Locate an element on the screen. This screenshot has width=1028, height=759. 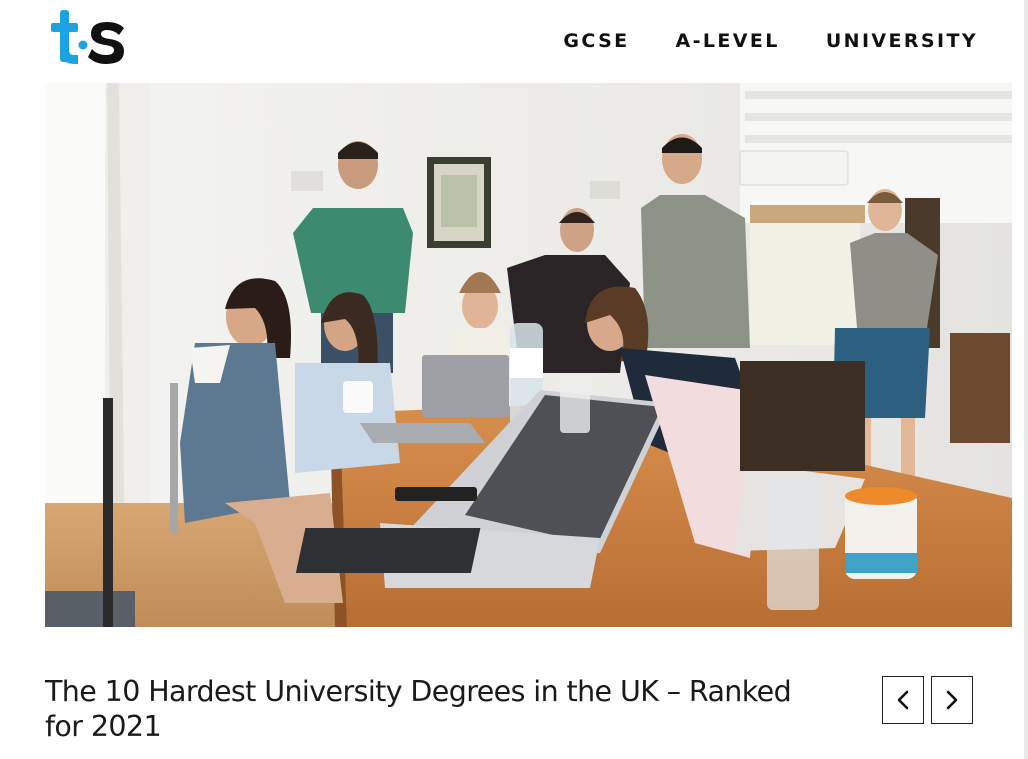
nav-item-university: UNIVERSITY is located at coordinates (902, 41).